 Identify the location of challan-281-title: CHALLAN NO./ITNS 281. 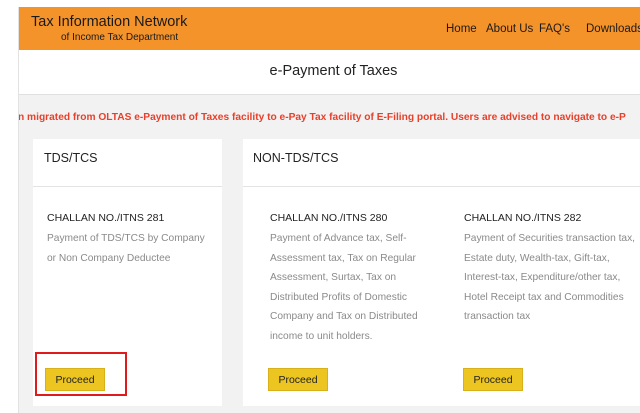
(106, 218).